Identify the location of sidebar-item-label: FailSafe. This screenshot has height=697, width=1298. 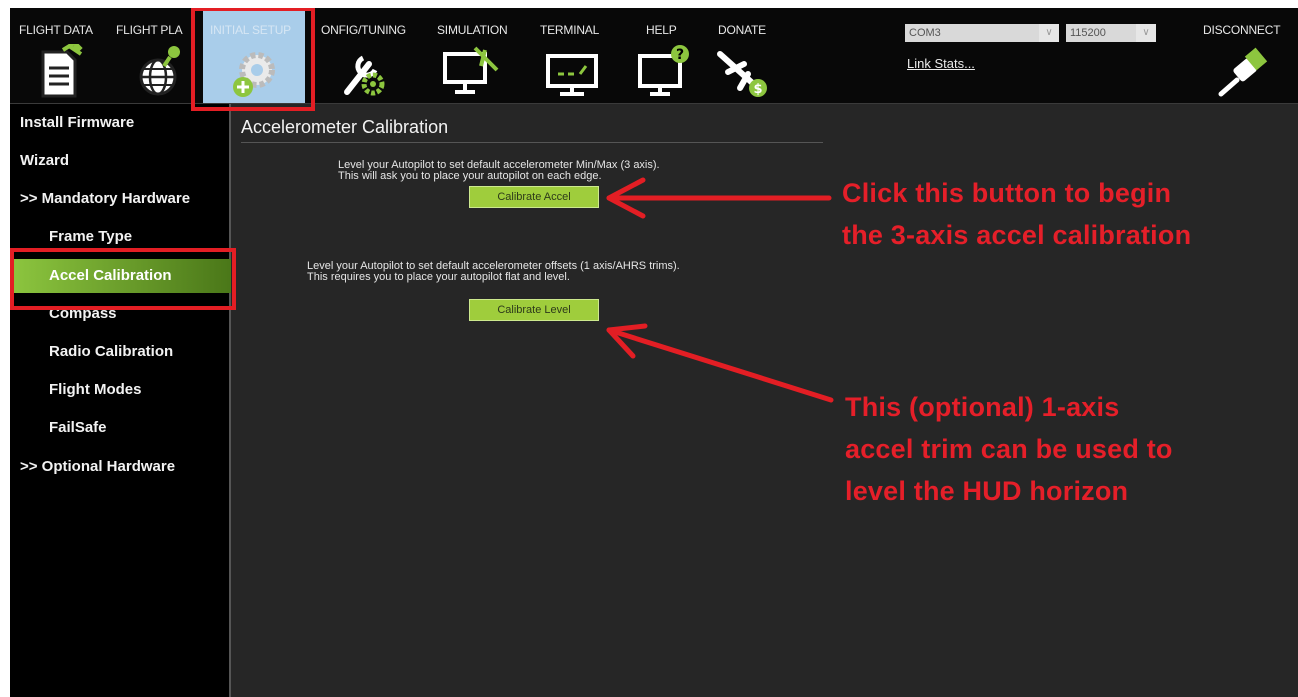
(78, 427).